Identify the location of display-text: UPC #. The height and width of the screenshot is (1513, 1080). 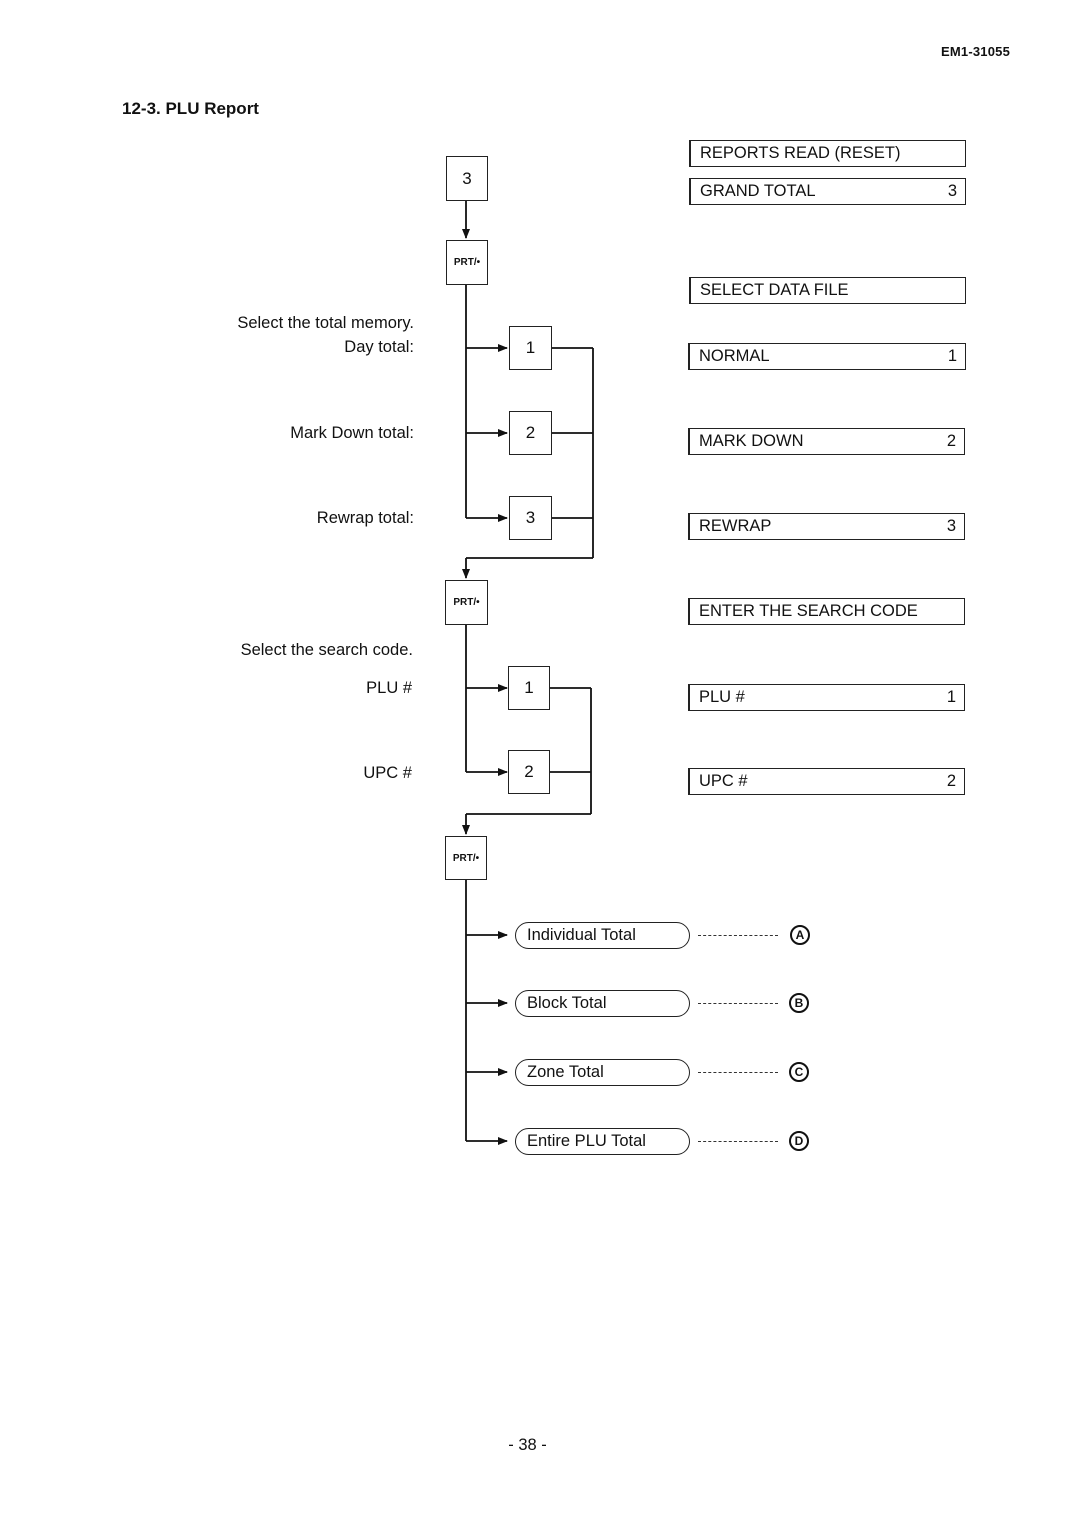
(723, 781).